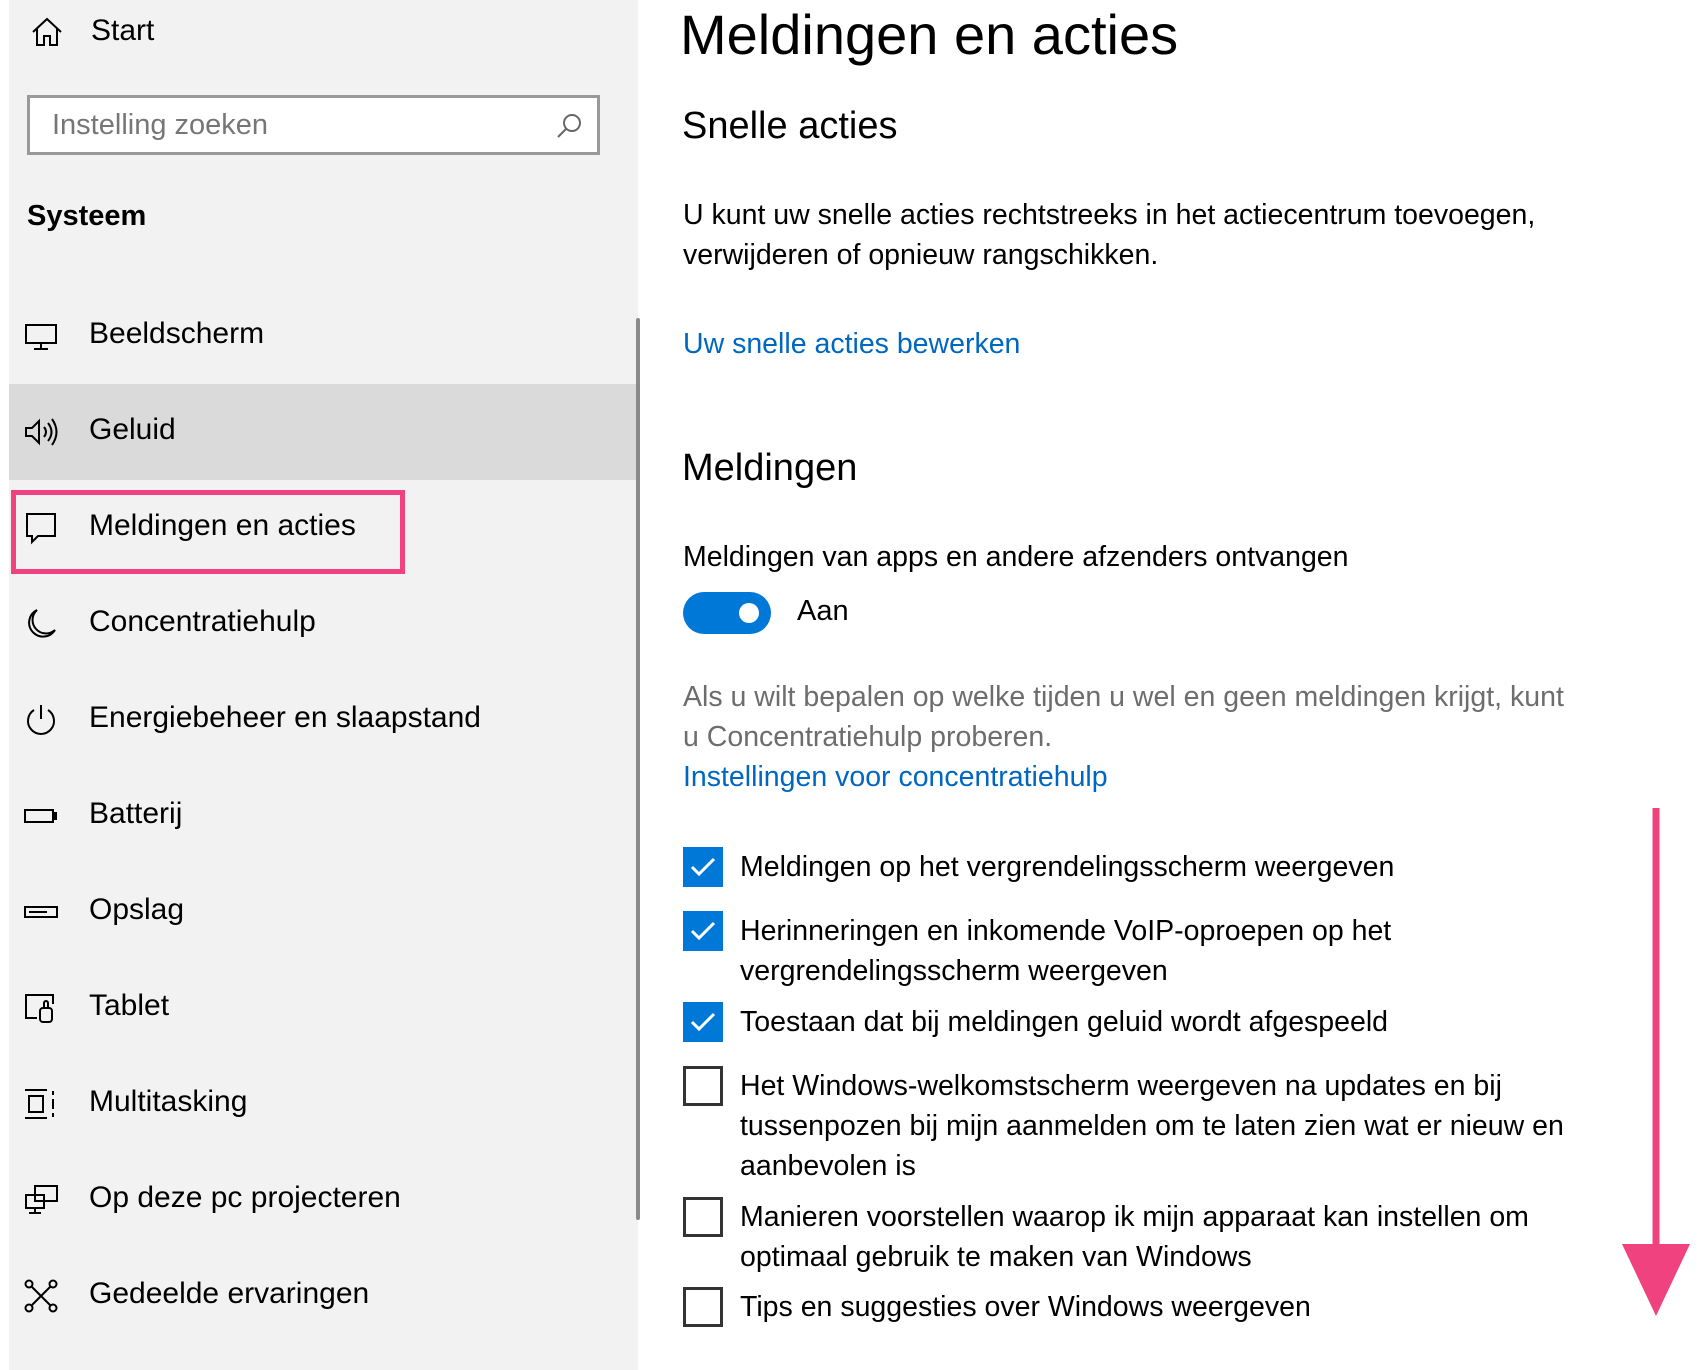 This screenshot has height=1370, width=1698. Describe the element at coordinates (285, 717) in the screenshot. I see `sidebar-item-label: Energiebeheer en slaapstand` at that location.